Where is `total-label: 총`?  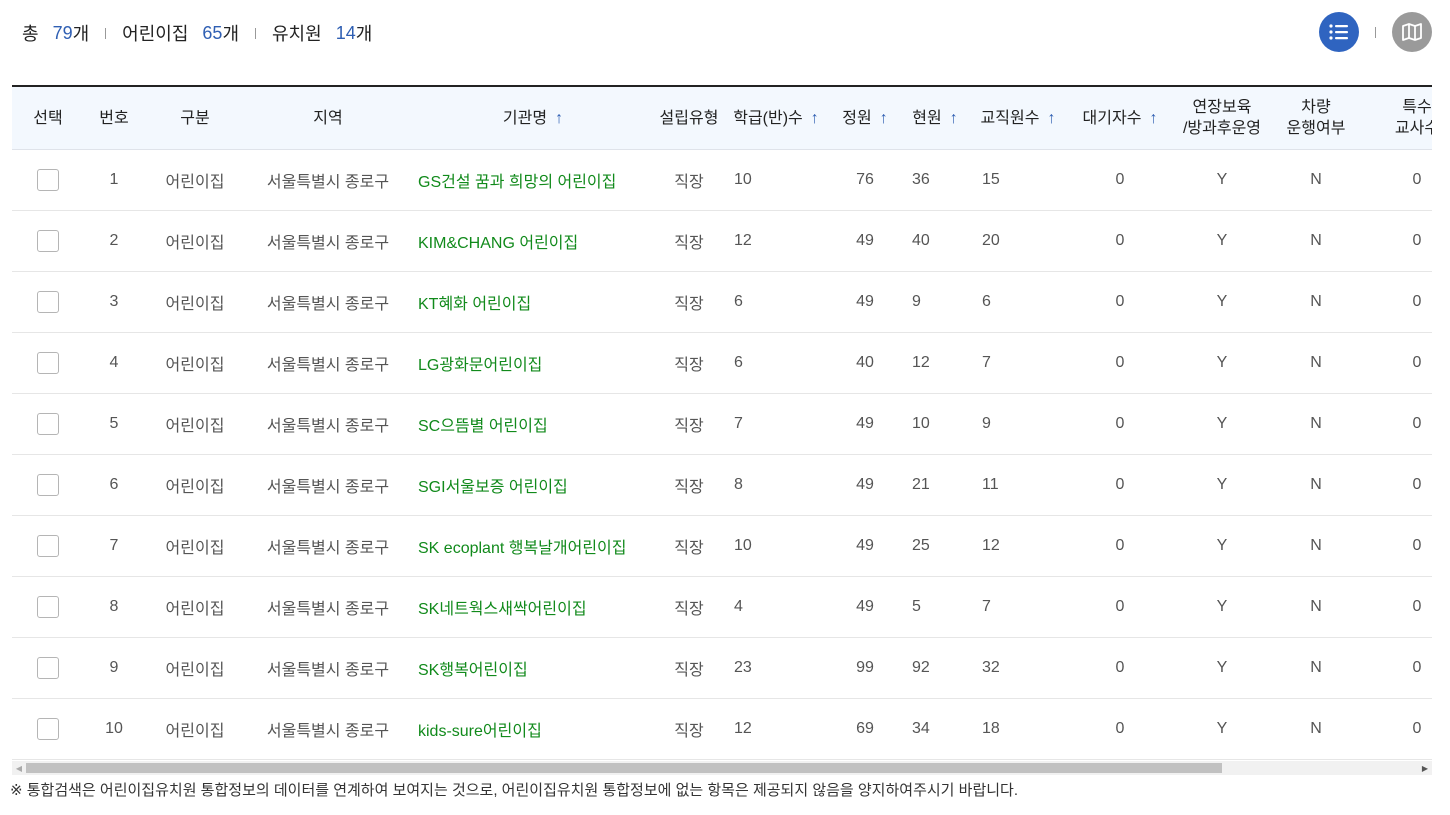
total-label: 총 is located at coordinates (30, 34).